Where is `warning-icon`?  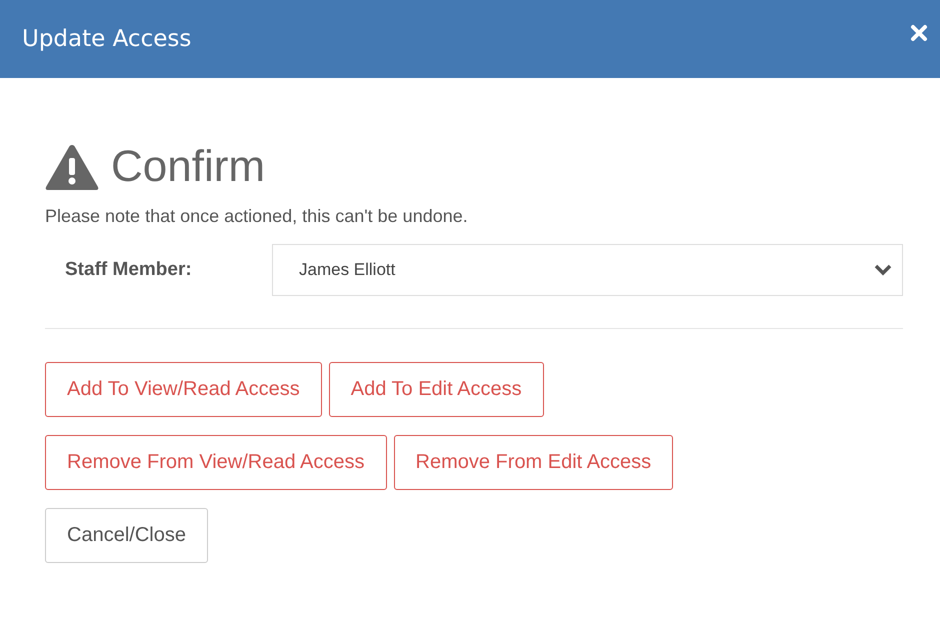
warning-icon is located at coordinates (72, 167).